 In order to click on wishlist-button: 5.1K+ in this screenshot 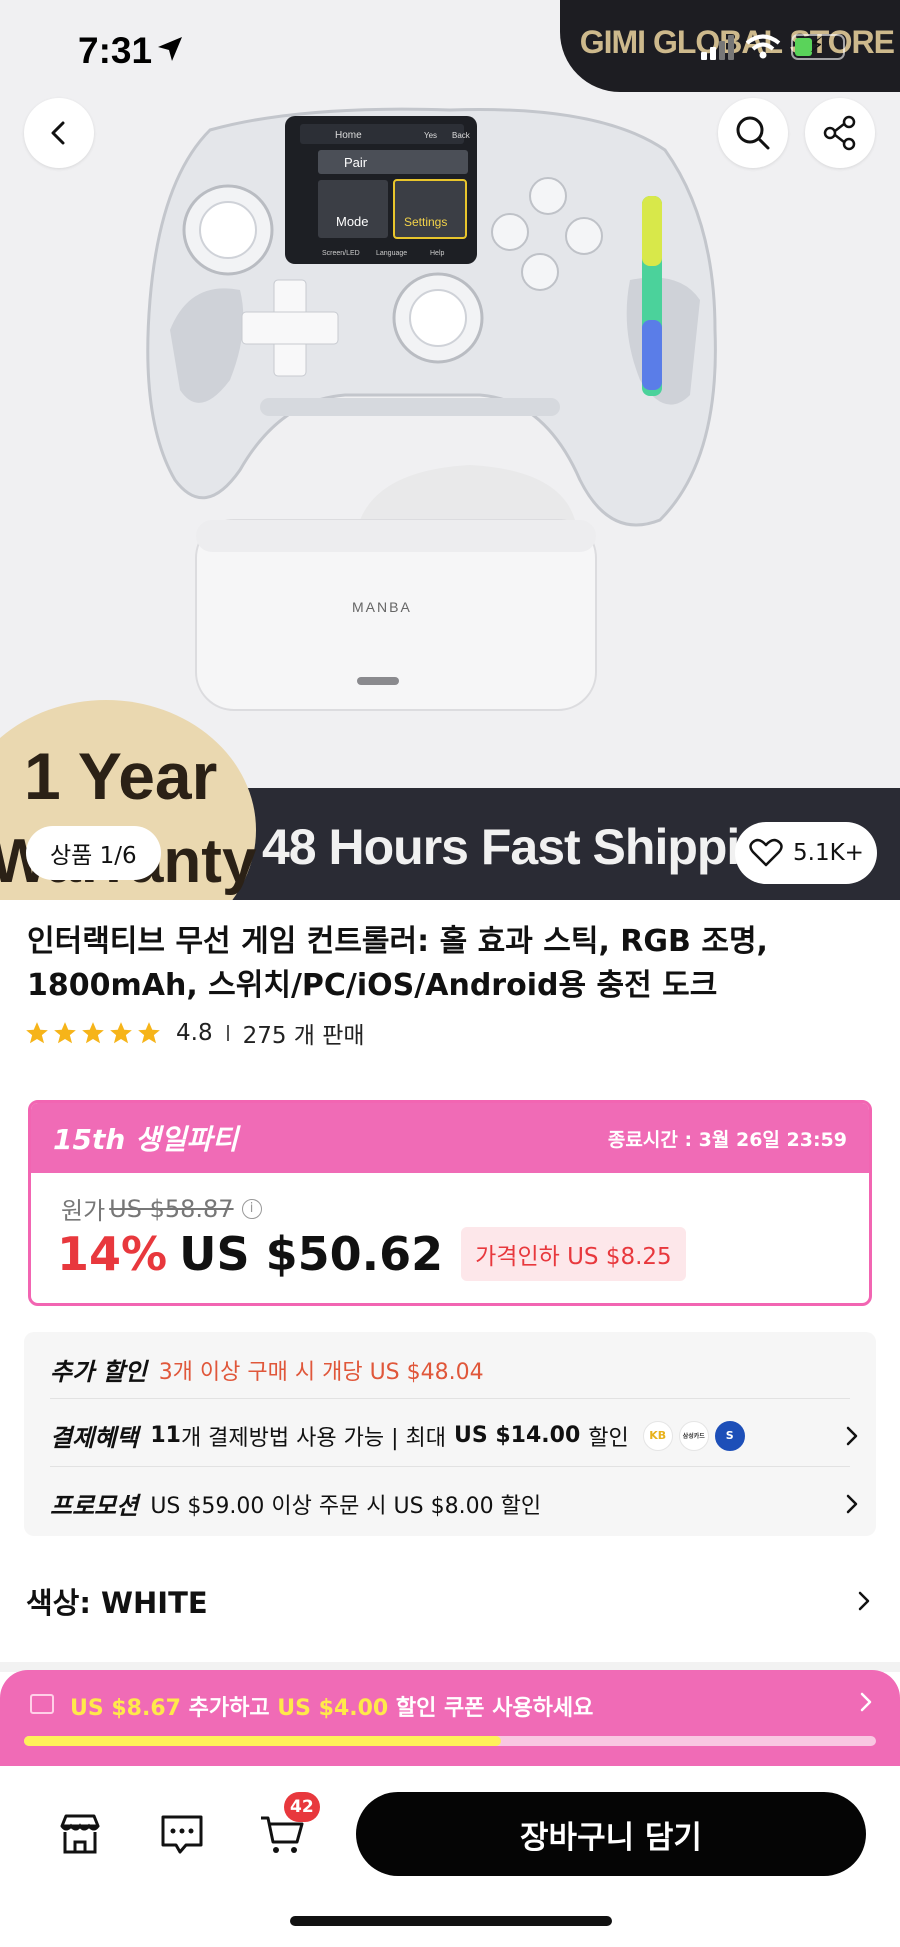, I will do `click(806, 853)`.